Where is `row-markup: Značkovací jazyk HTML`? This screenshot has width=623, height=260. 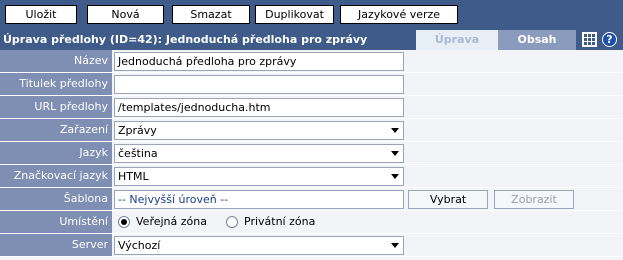
row-markup: Značkovací jazyk HTML is located at coordinates (311, 176).